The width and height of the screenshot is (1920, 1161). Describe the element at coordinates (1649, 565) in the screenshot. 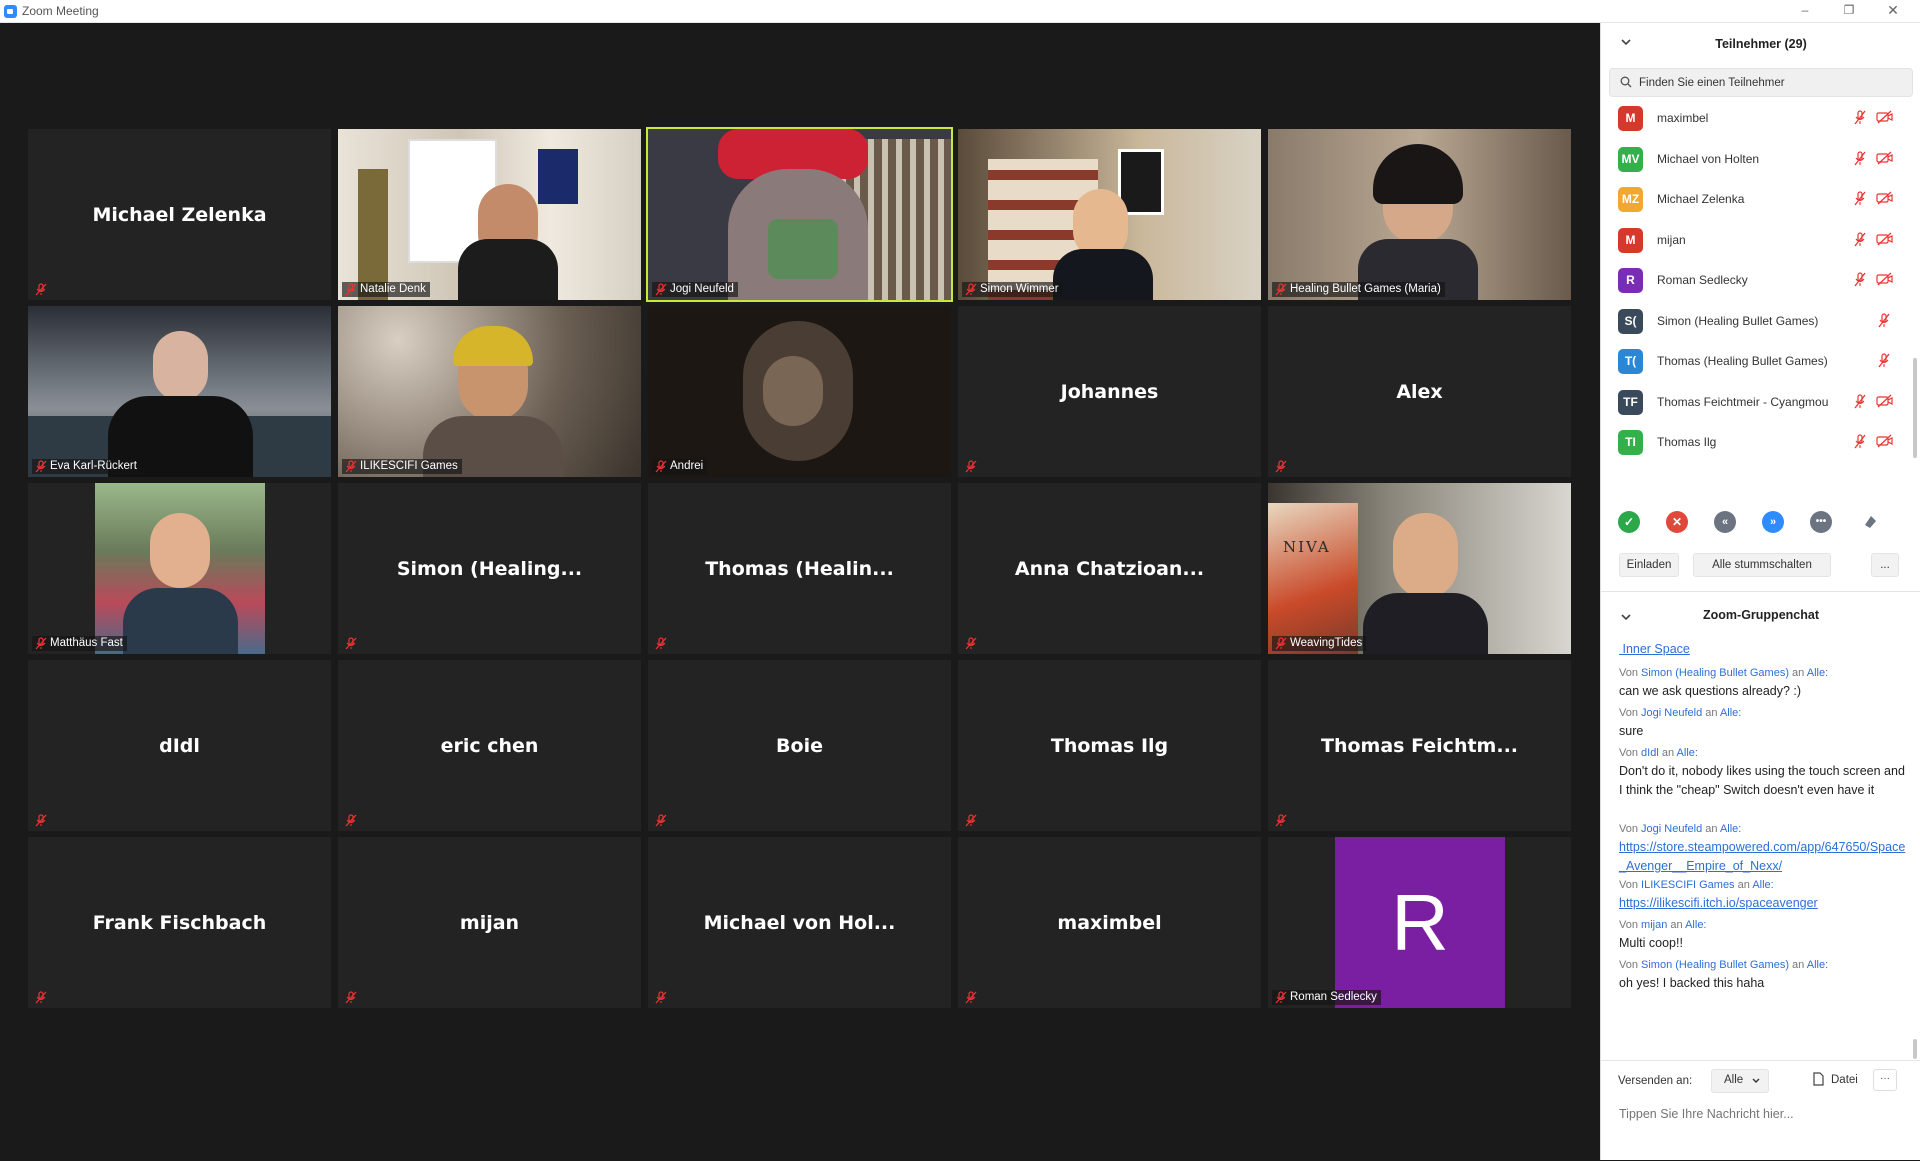

I see `invite-button: Einladen` at that location.